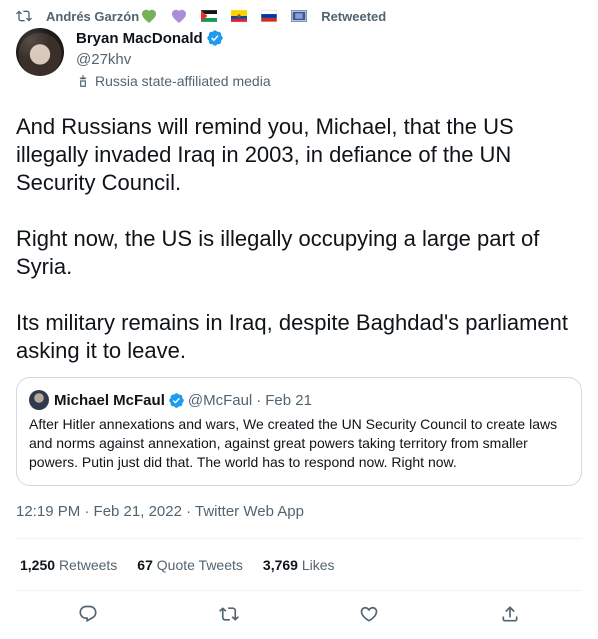 Image resolution: width=598 pixels, height=639 pixels. What do you see at coordinates (239, 16) in the screenshot?
I see `ecuador-flag-icon` at bounding box center [239, 16].